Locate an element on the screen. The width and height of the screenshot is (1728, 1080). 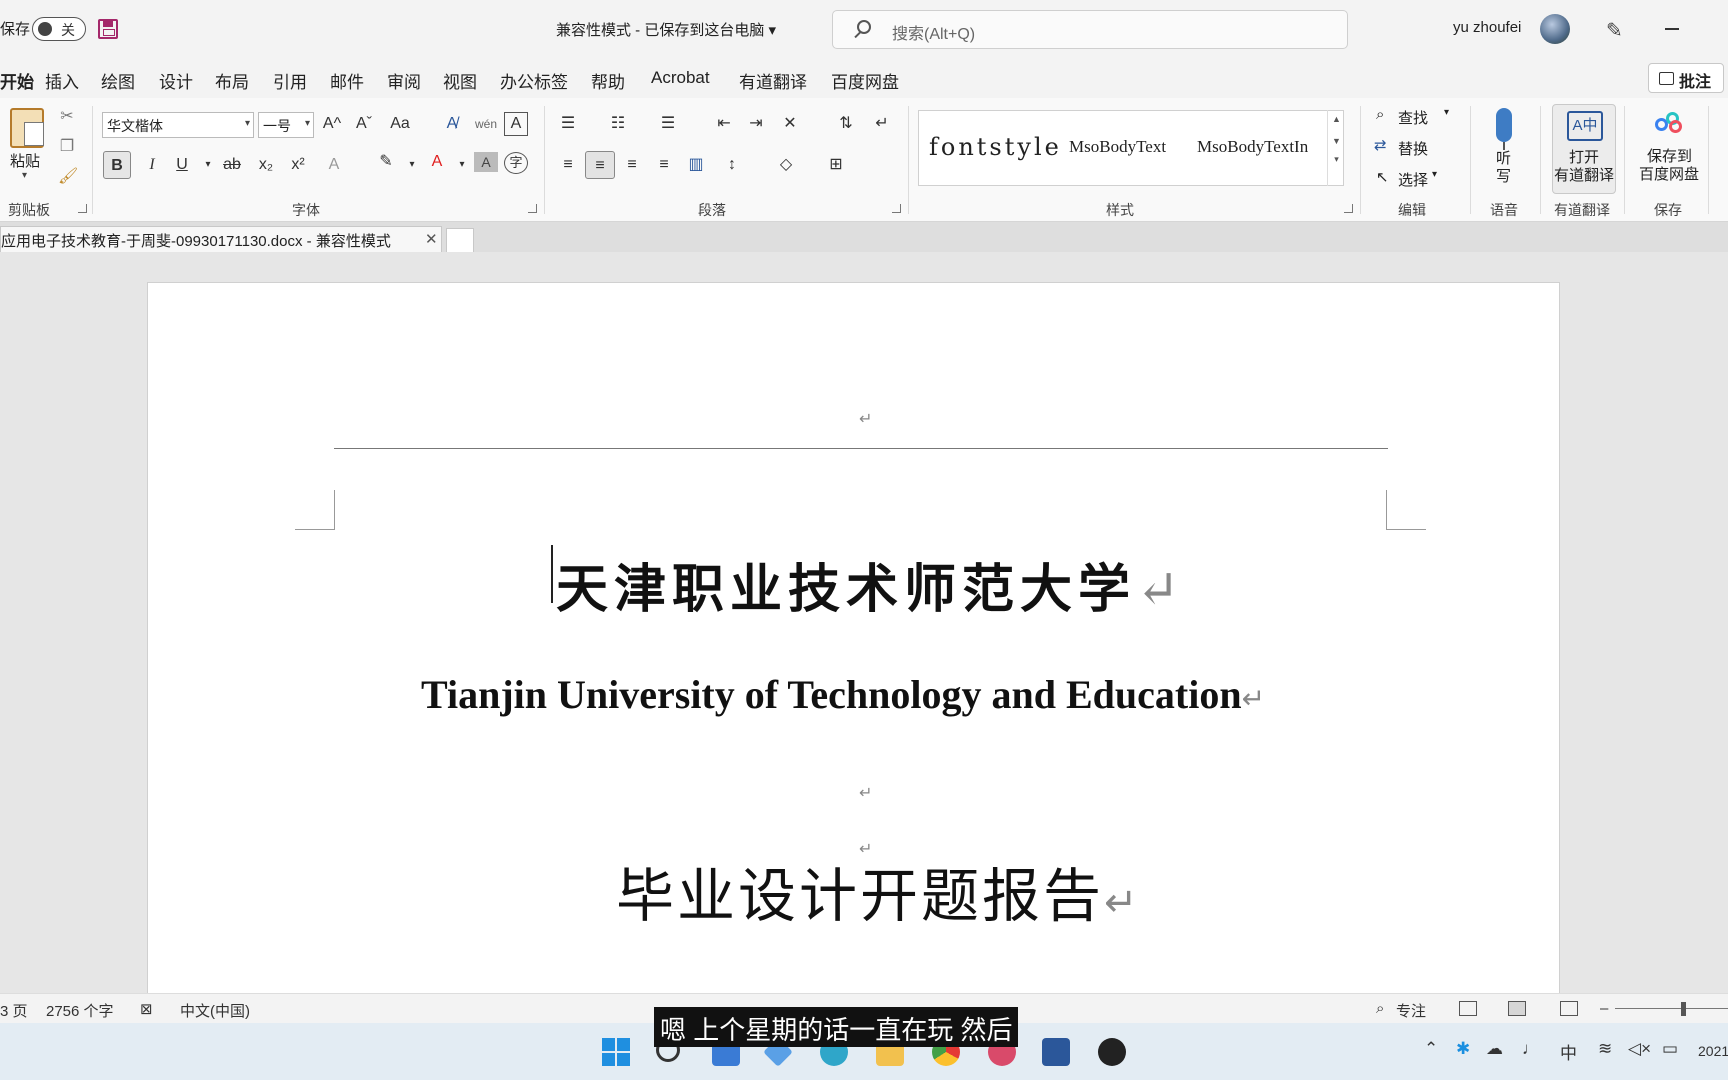
italic-button: I is located at coordinates (152, 165).